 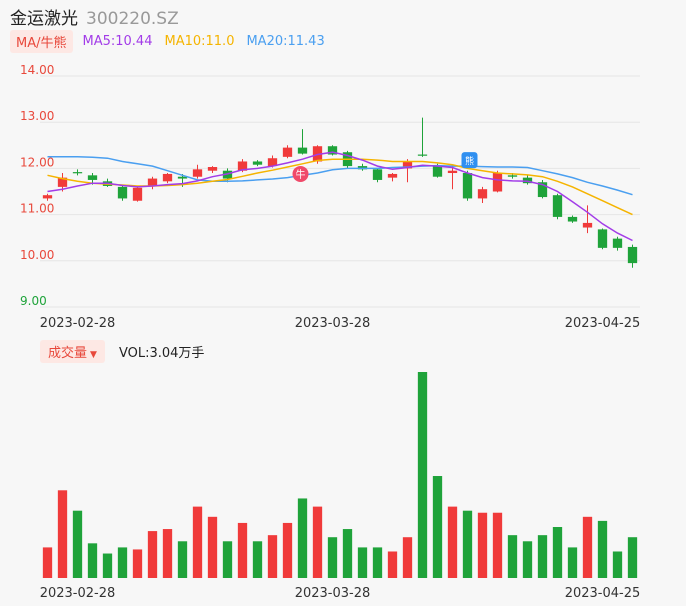 What do you see at coordinates (37, 70) in the screenshot?
I see `price-tick-label: 14.00` at bounding box center [37, 70].